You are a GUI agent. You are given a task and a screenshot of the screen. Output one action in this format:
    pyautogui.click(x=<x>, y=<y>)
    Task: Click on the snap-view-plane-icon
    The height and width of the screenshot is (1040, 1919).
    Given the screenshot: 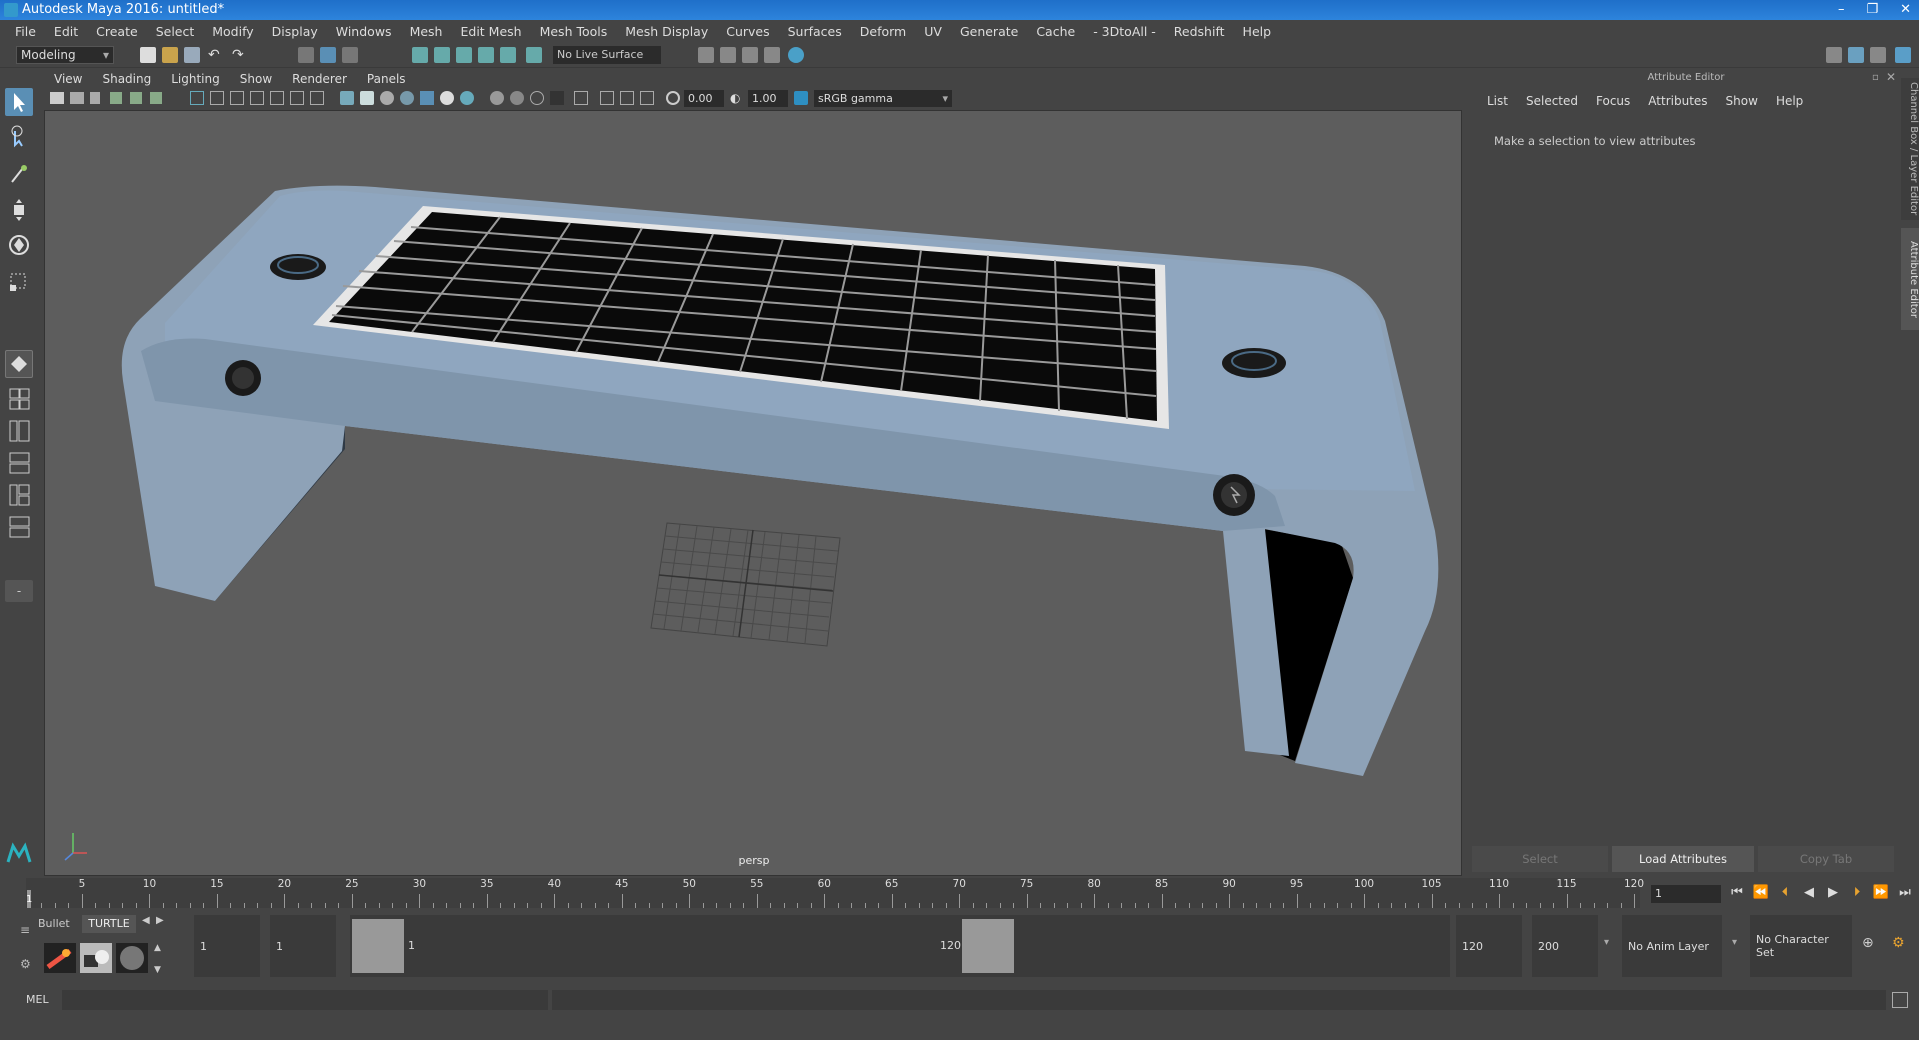 What is the action you would take?
    pyautogui.click(x=486, y=55)
    